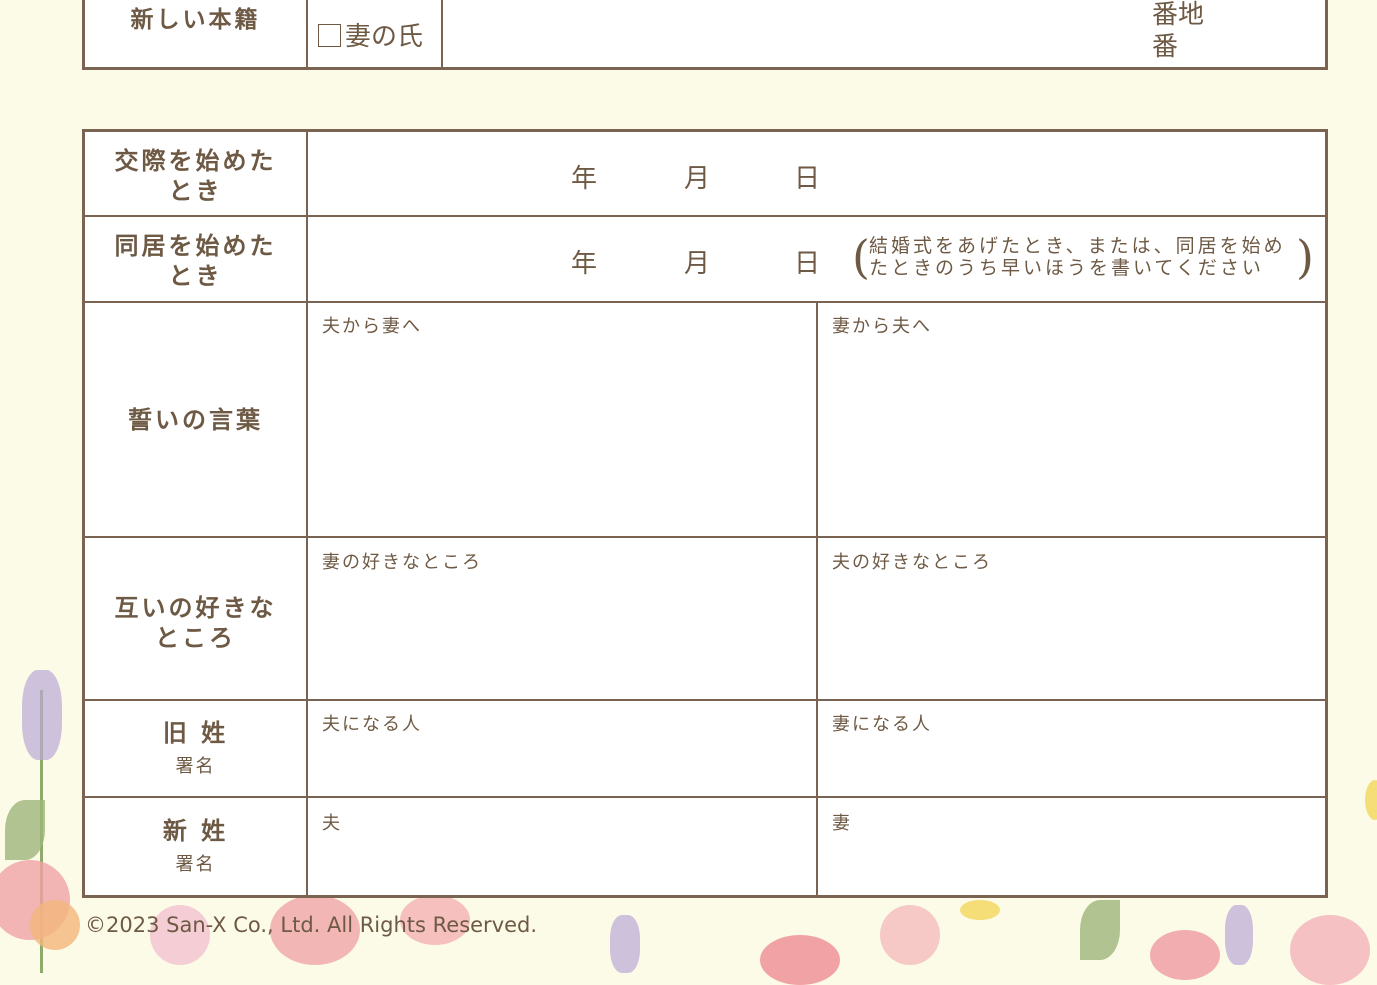 The height and width of the screenshot is (985, 1377). Describe the element at coordinates (1072, 748) in the screenshot. I see `old-surname-wife-field` at that location.